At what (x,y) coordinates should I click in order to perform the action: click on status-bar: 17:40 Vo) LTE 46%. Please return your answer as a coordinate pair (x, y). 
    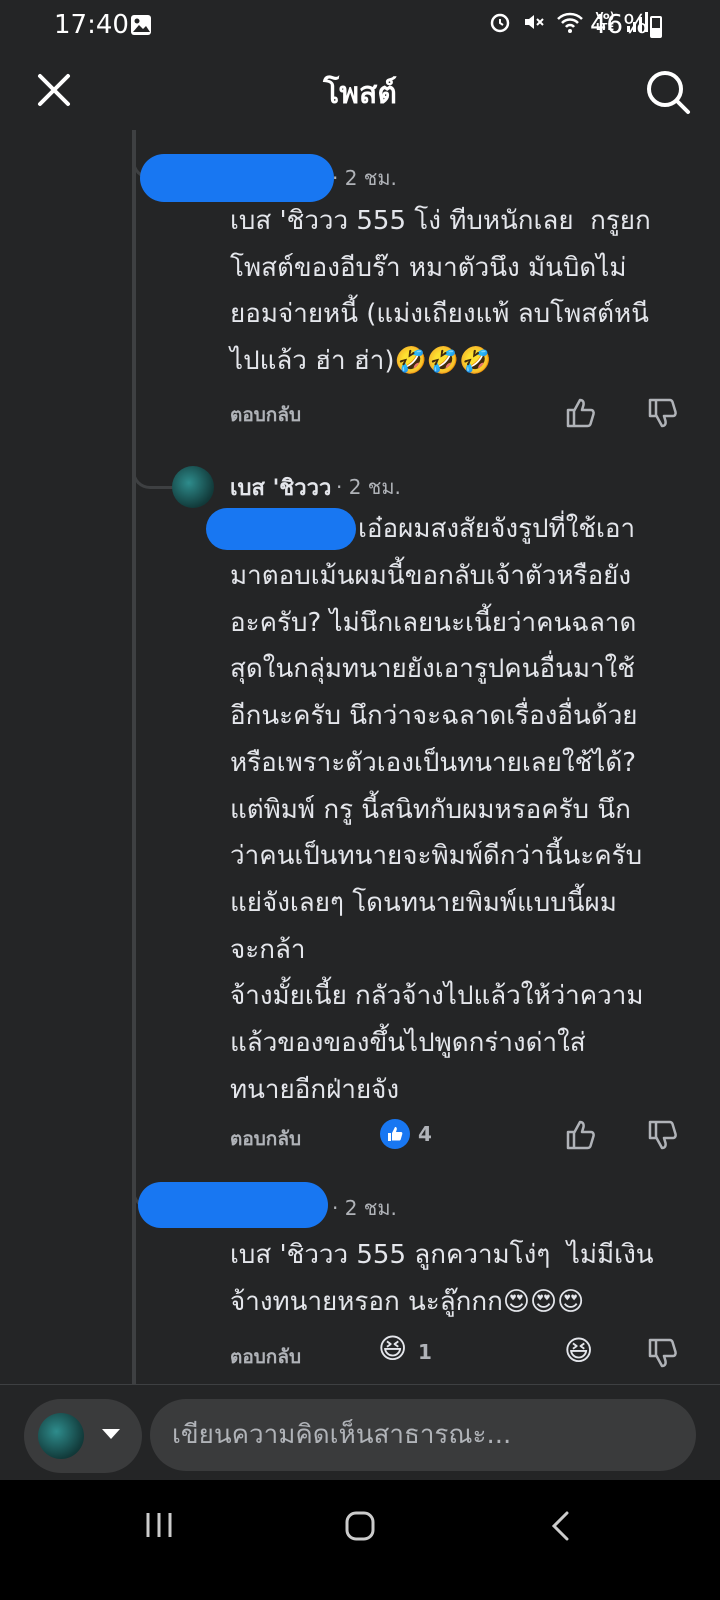
    Looking at the image, I should click on (360, 26).